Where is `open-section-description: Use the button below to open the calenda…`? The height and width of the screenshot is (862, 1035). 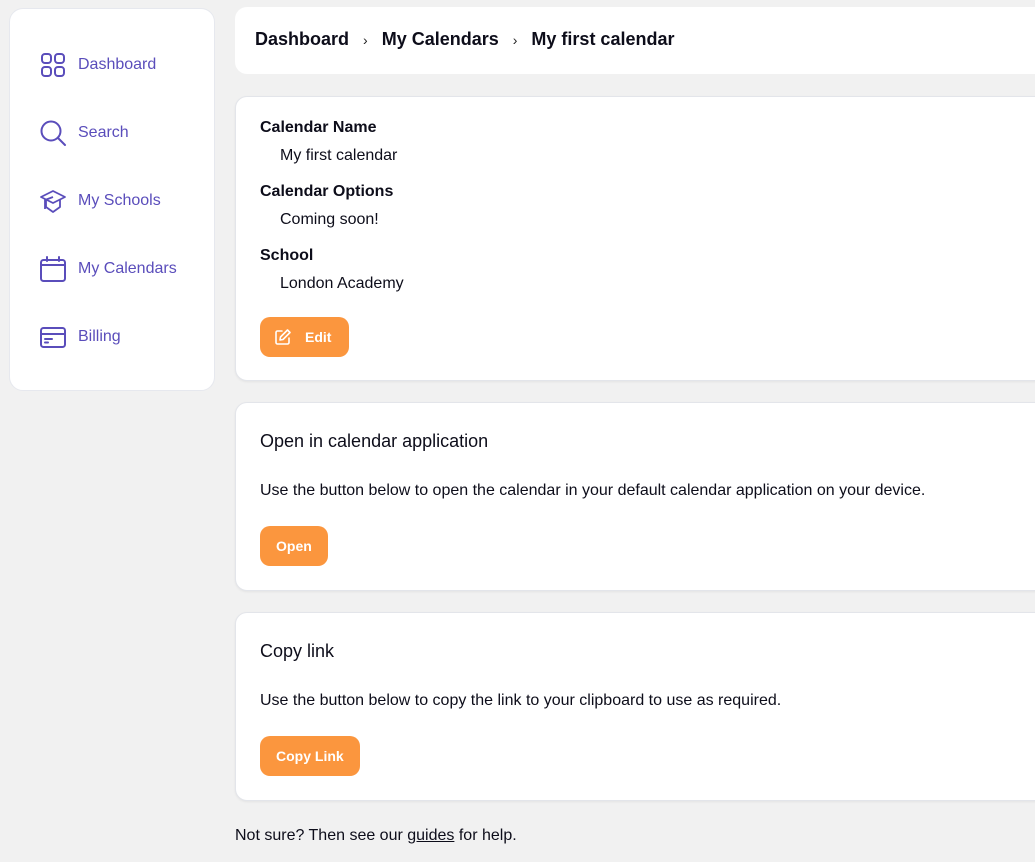
open-section-description: Use the button below to open the calenda… is located at coordinates (593, 490).